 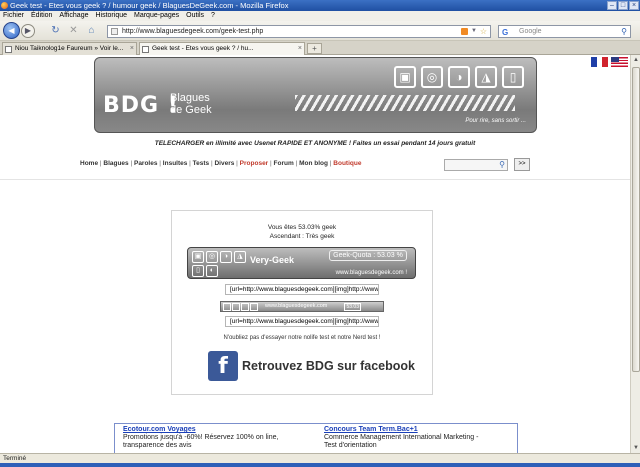 I want to click on maximize-icon: □, so click(x=623, y=5).